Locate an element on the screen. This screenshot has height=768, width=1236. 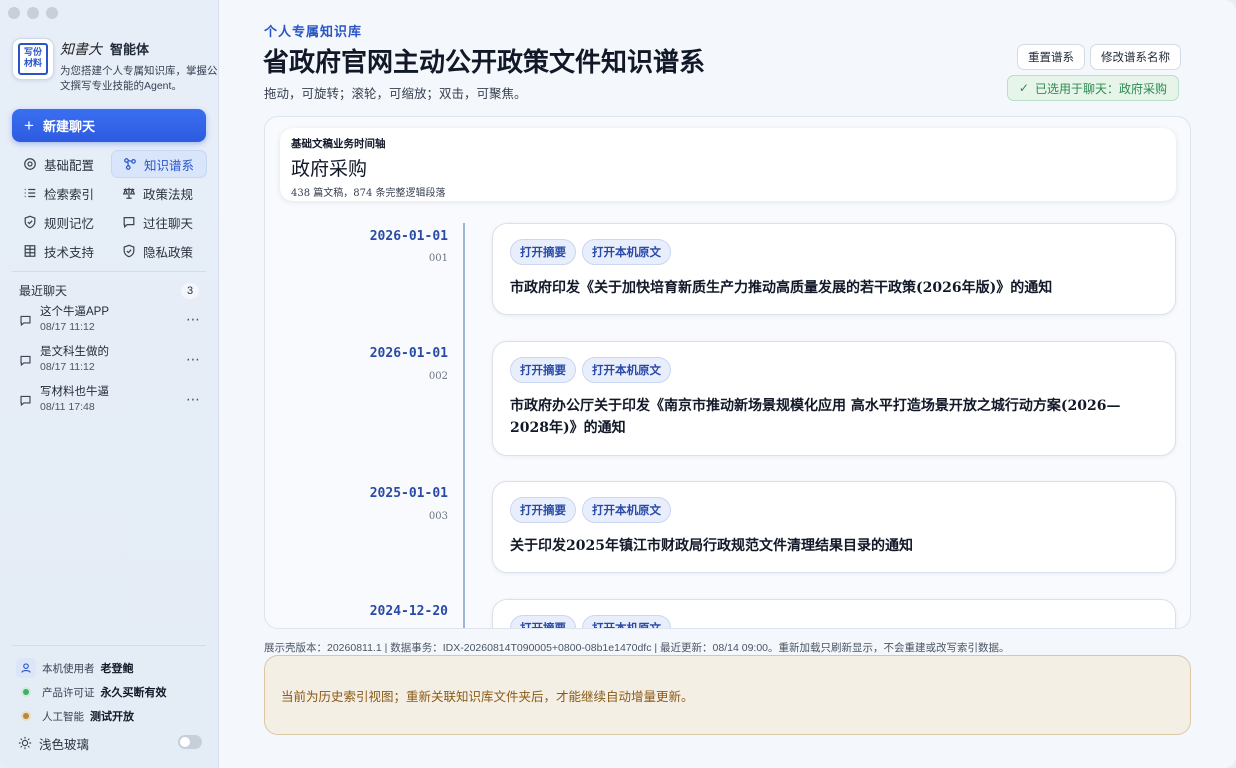
chat-icon is located at coordinates (129, 223).